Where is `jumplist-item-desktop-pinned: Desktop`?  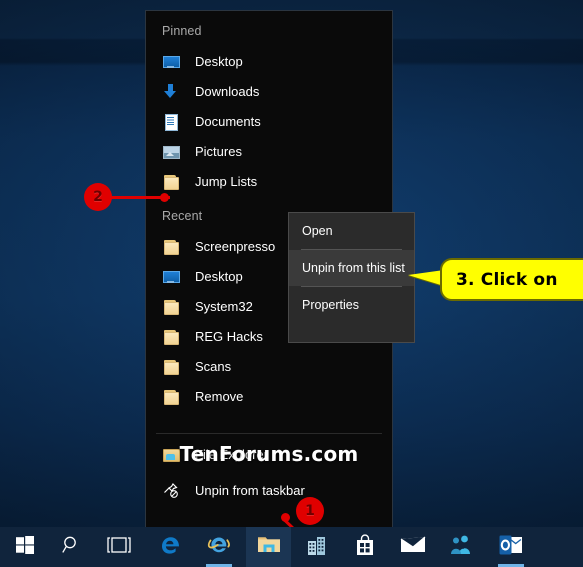 jumplist-item-desktop-pinned: Desktop is located at coordinates (269, 61).